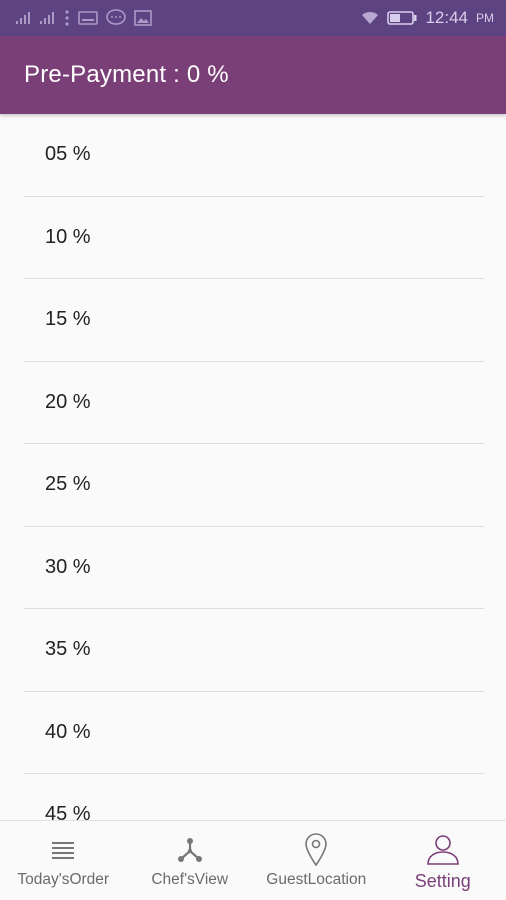 The height and width of the screenshot is (900, 506). Describe the element at coordinates (443, 850) in the screenshot. I see `person-icon` at that location.